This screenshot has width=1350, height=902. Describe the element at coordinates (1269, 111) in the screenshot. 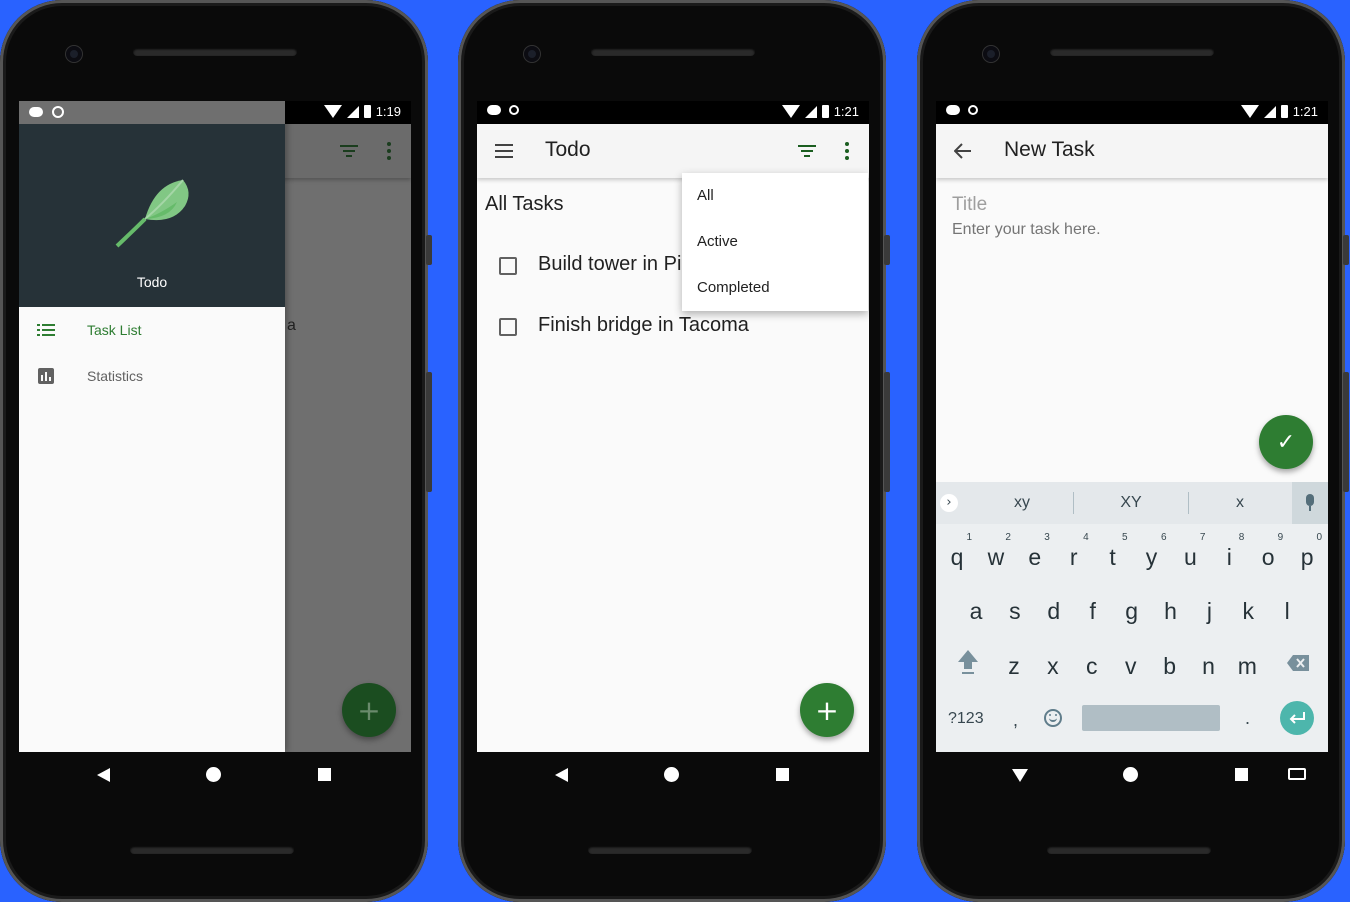

I see `signal-icon` at that location.